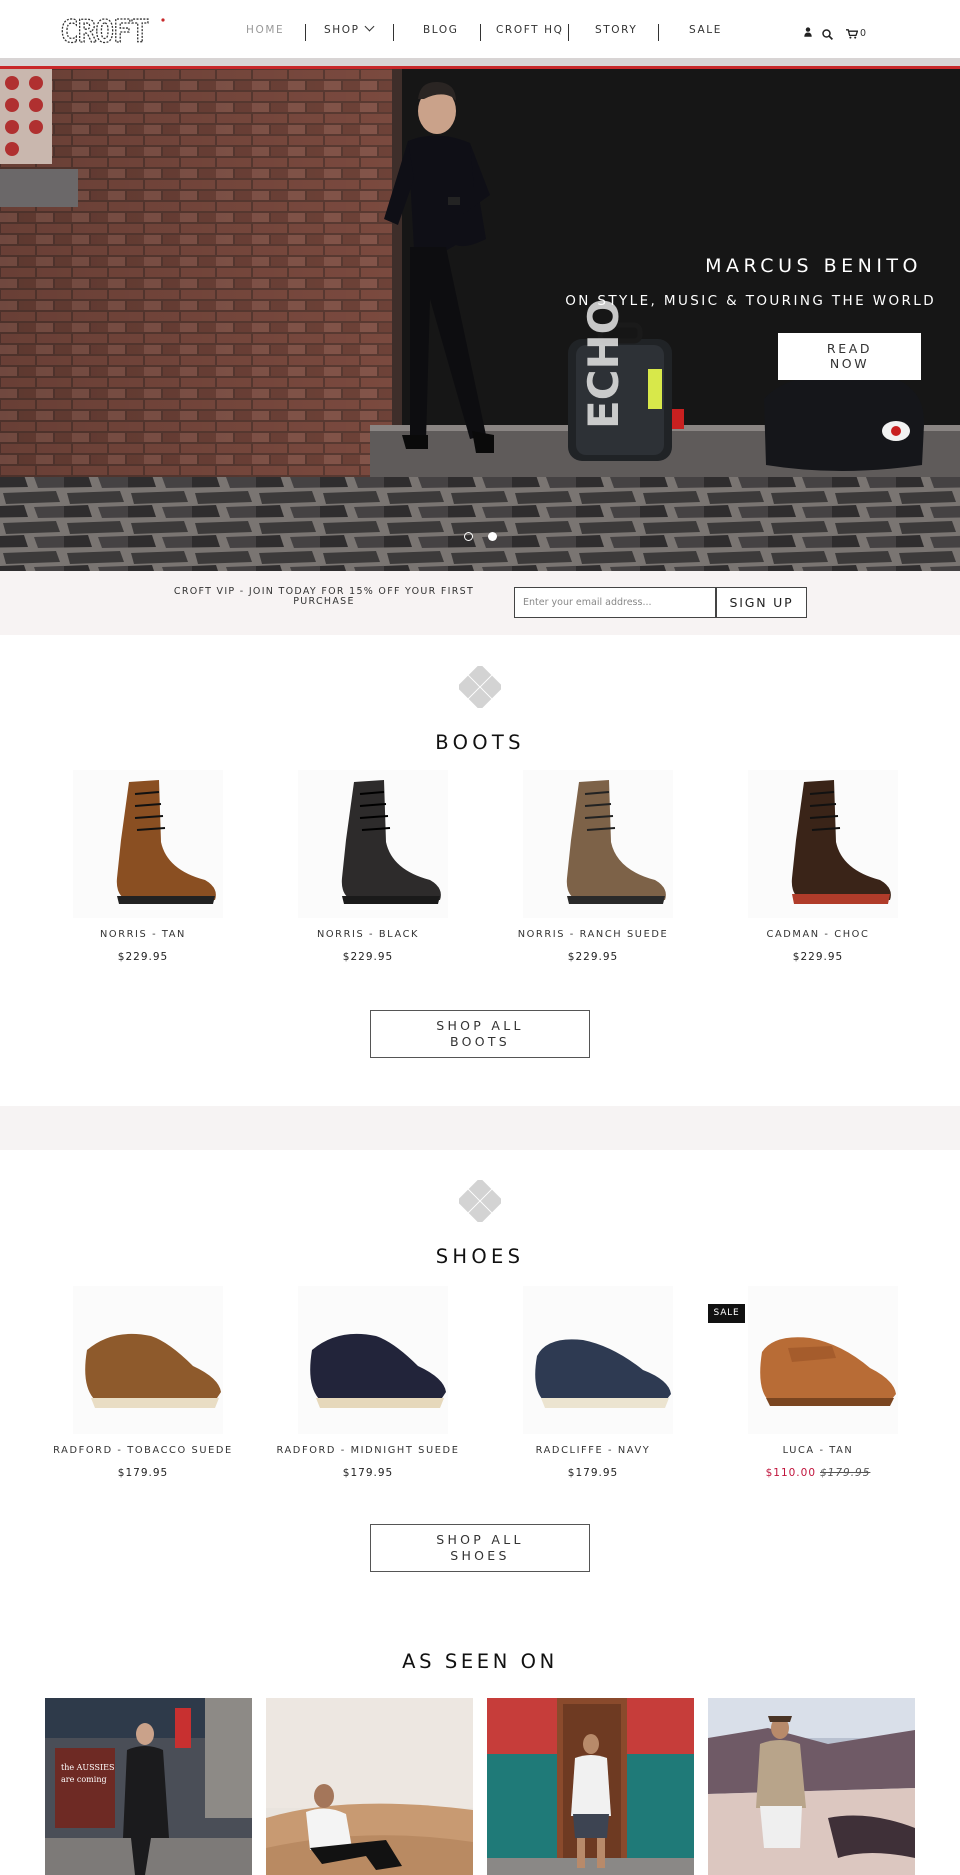 The width and height of the screenshot is (960, 1875). What do you see at coordinates (852, 34) in the screenshot?
I see `cart-icon` at bounding box center [852, 34].